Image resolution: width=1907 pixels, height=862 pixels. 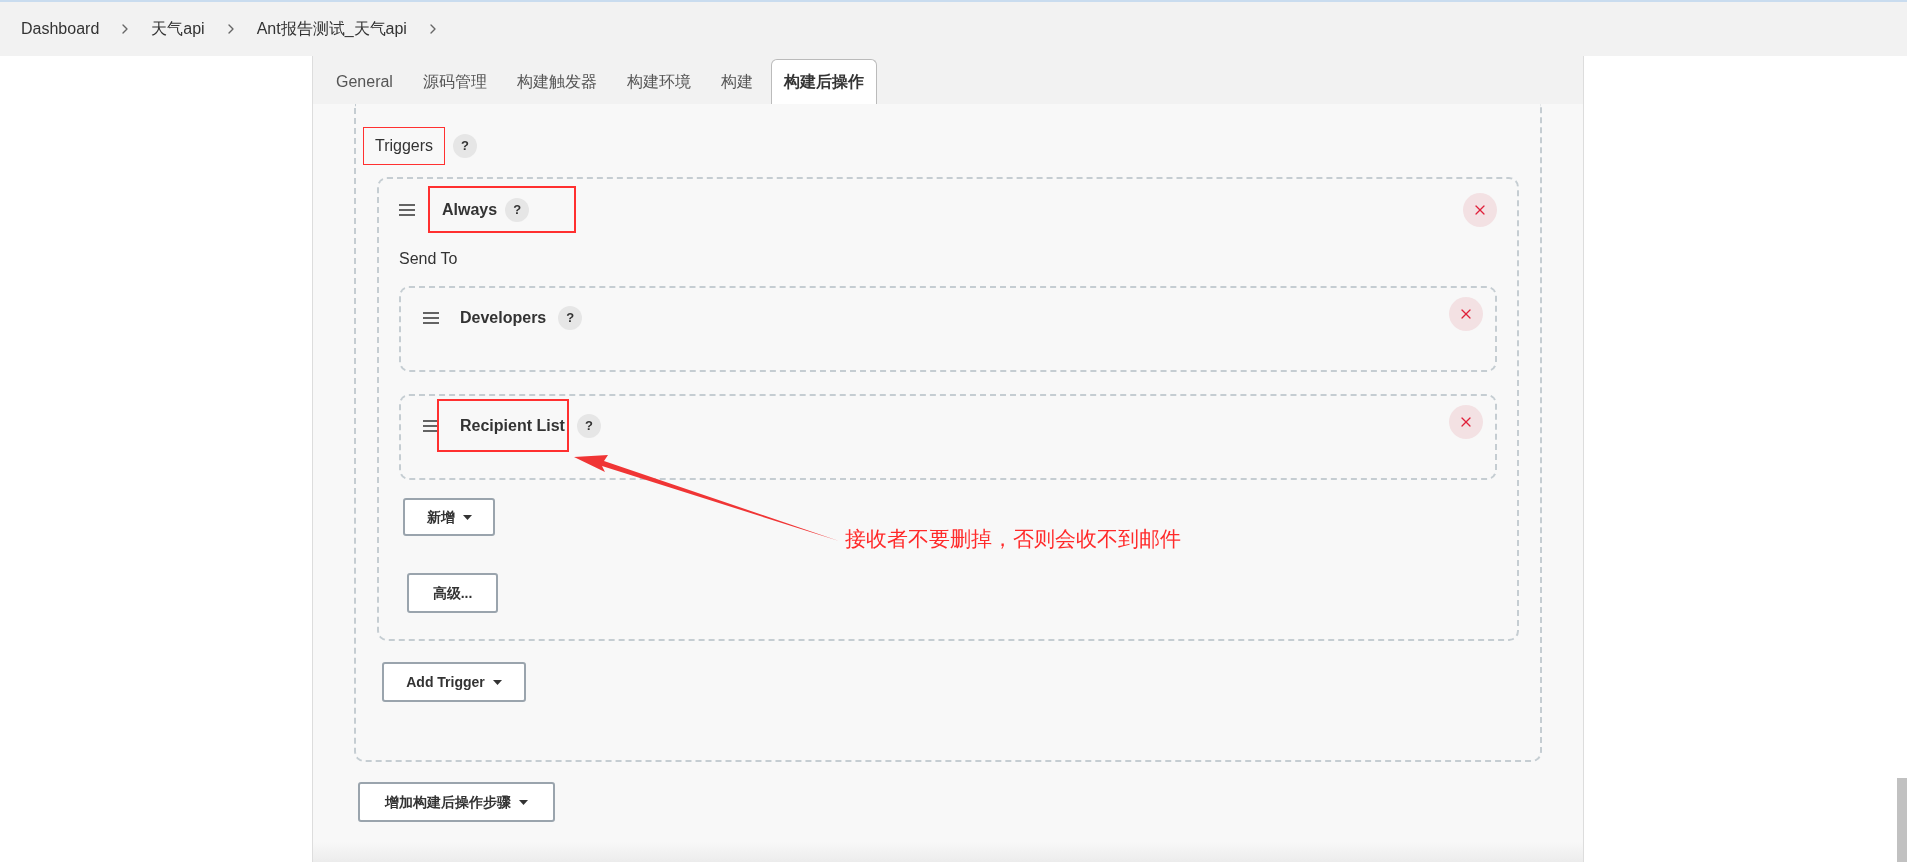 I want to click on dropdown-button: 新增, so click(x=449, y=517).